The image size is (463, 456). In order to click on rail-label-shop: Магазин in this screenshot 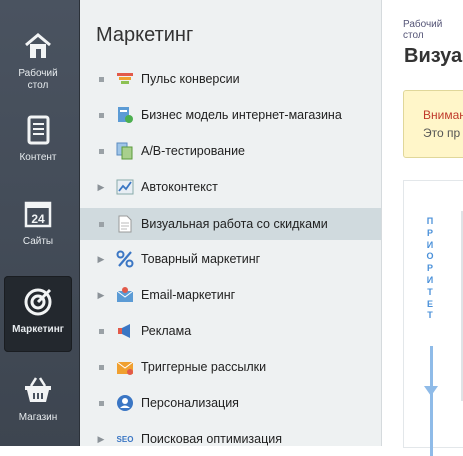, I will do `click(38, 417)`.